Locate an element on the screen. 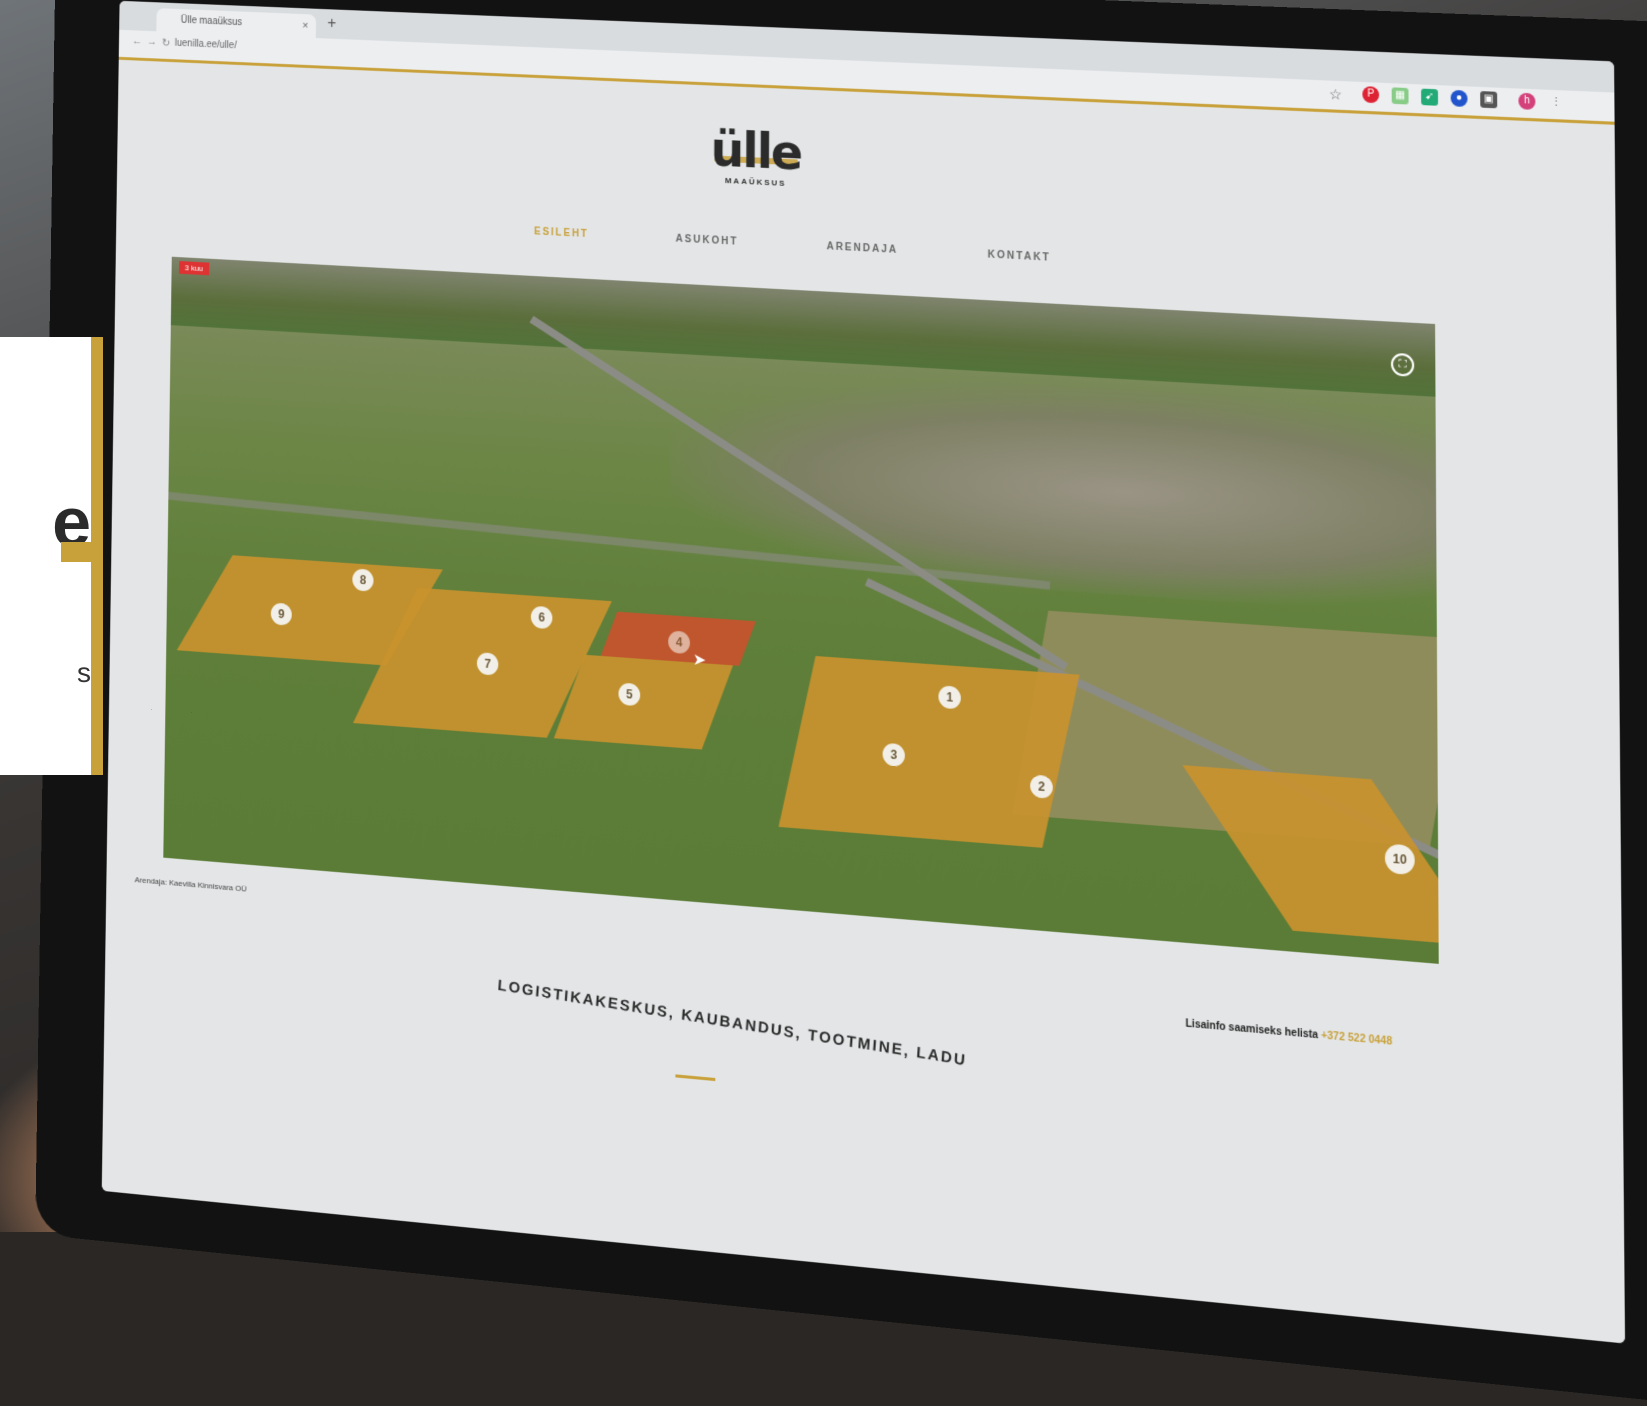 The width and height of the screenshot is (1647, 1406). plot-pin-4: 4 is located at coordinates (679, 642).